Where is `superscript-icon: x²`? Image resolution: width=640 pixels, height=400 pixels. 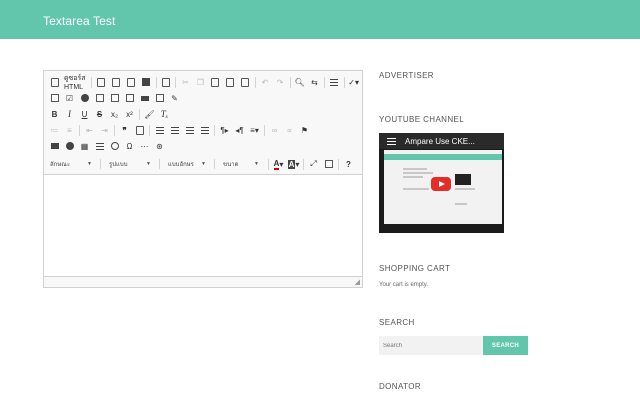 superscript-icon: x² is located at coordinates (129, 114).